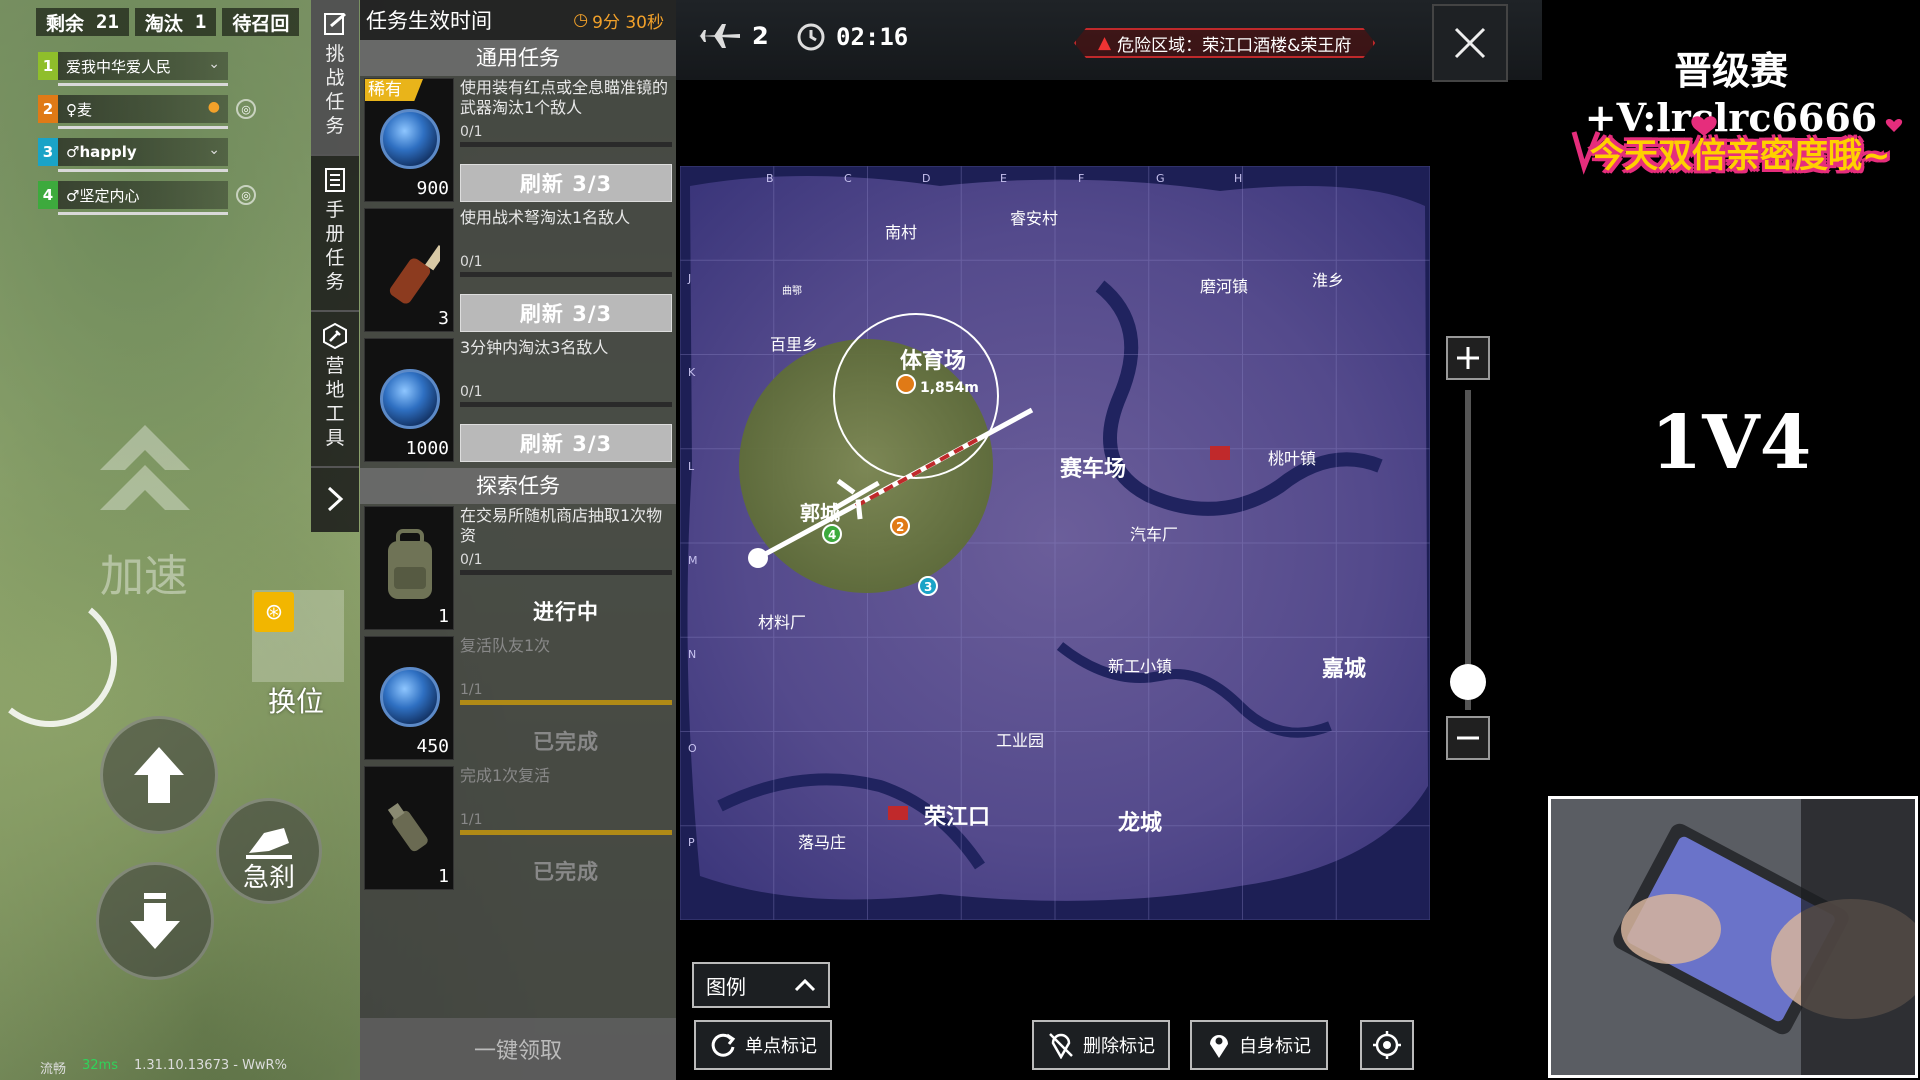  I want to click on place-label: 新工小镇, so click(1140, 666).